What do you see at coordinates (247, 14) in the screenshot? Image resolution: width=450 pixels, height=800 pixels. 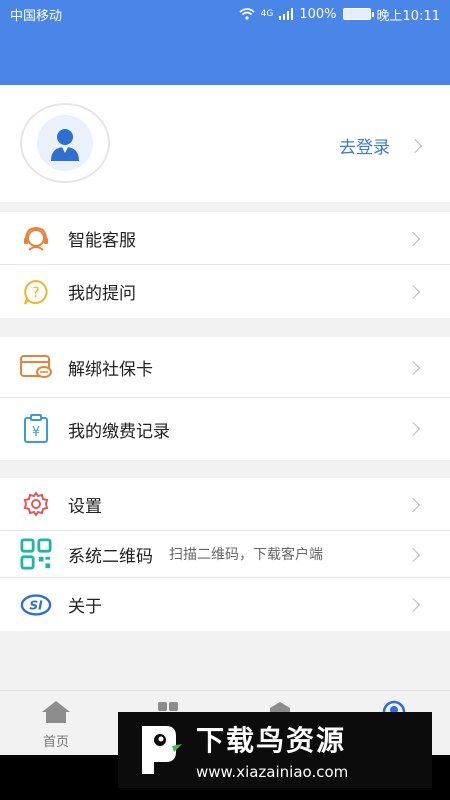 I see `wifi-icon` at bounding box center [247, 14].